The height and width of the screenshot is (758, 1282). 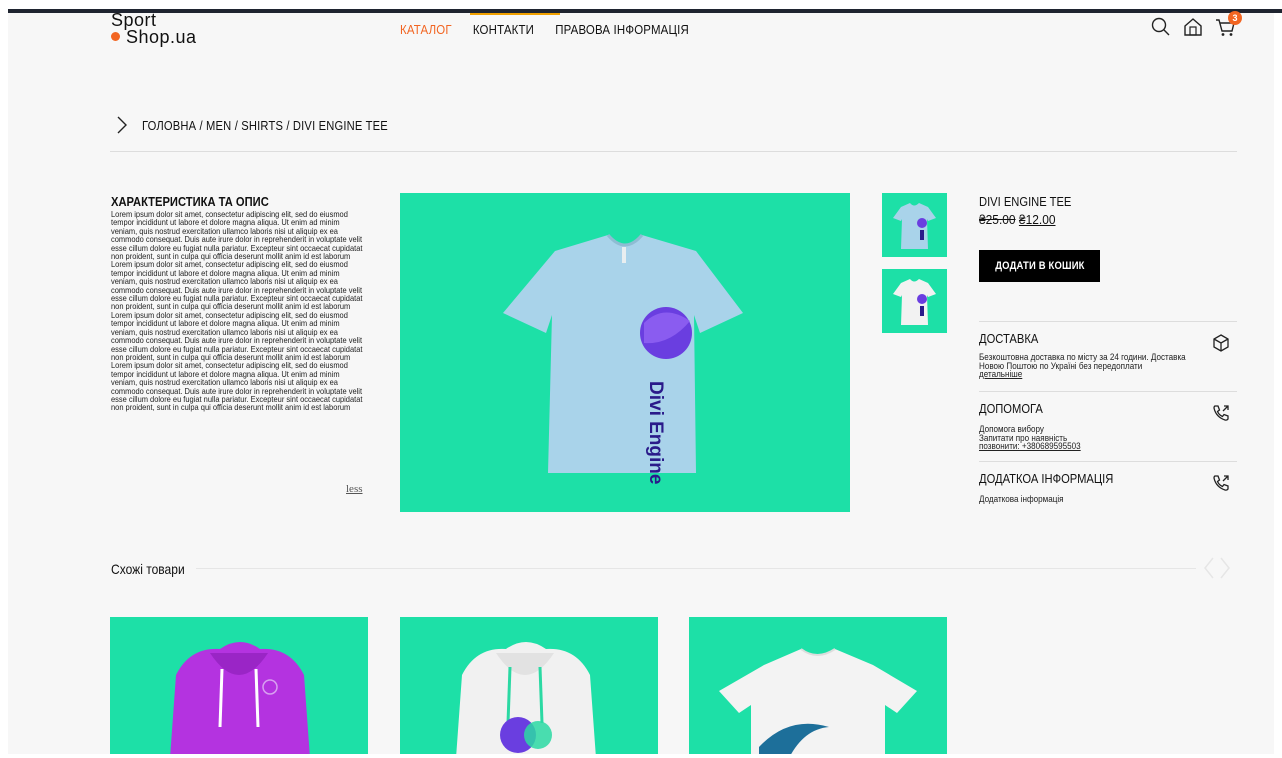 I want to click on add-to-cart-button: ДОДАТИ В КОШИК, so click(x=1039, y=266).